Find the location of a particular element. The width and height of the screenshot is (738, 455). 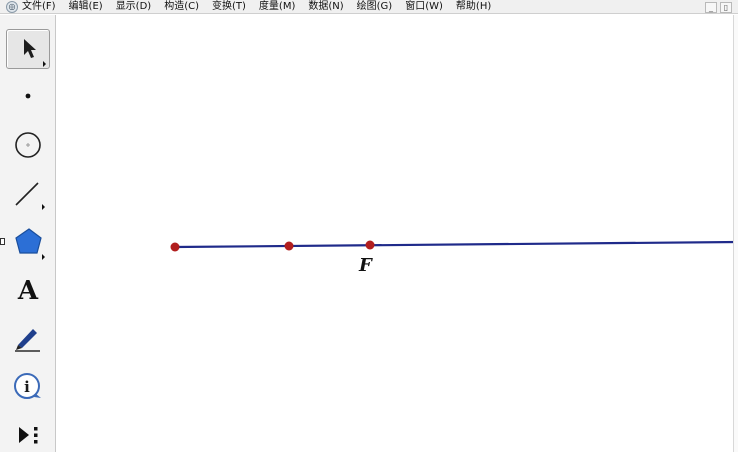

text-tool: A is located at coordinates (28, 291).